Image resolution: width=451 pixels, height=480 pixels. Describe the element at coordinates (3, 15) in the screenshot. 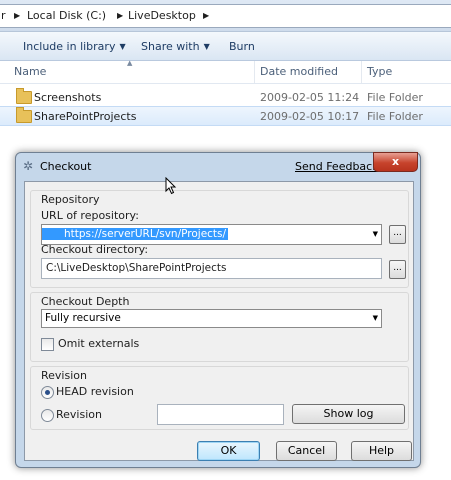

I see `breadcrumb-overflow: r` at that location.